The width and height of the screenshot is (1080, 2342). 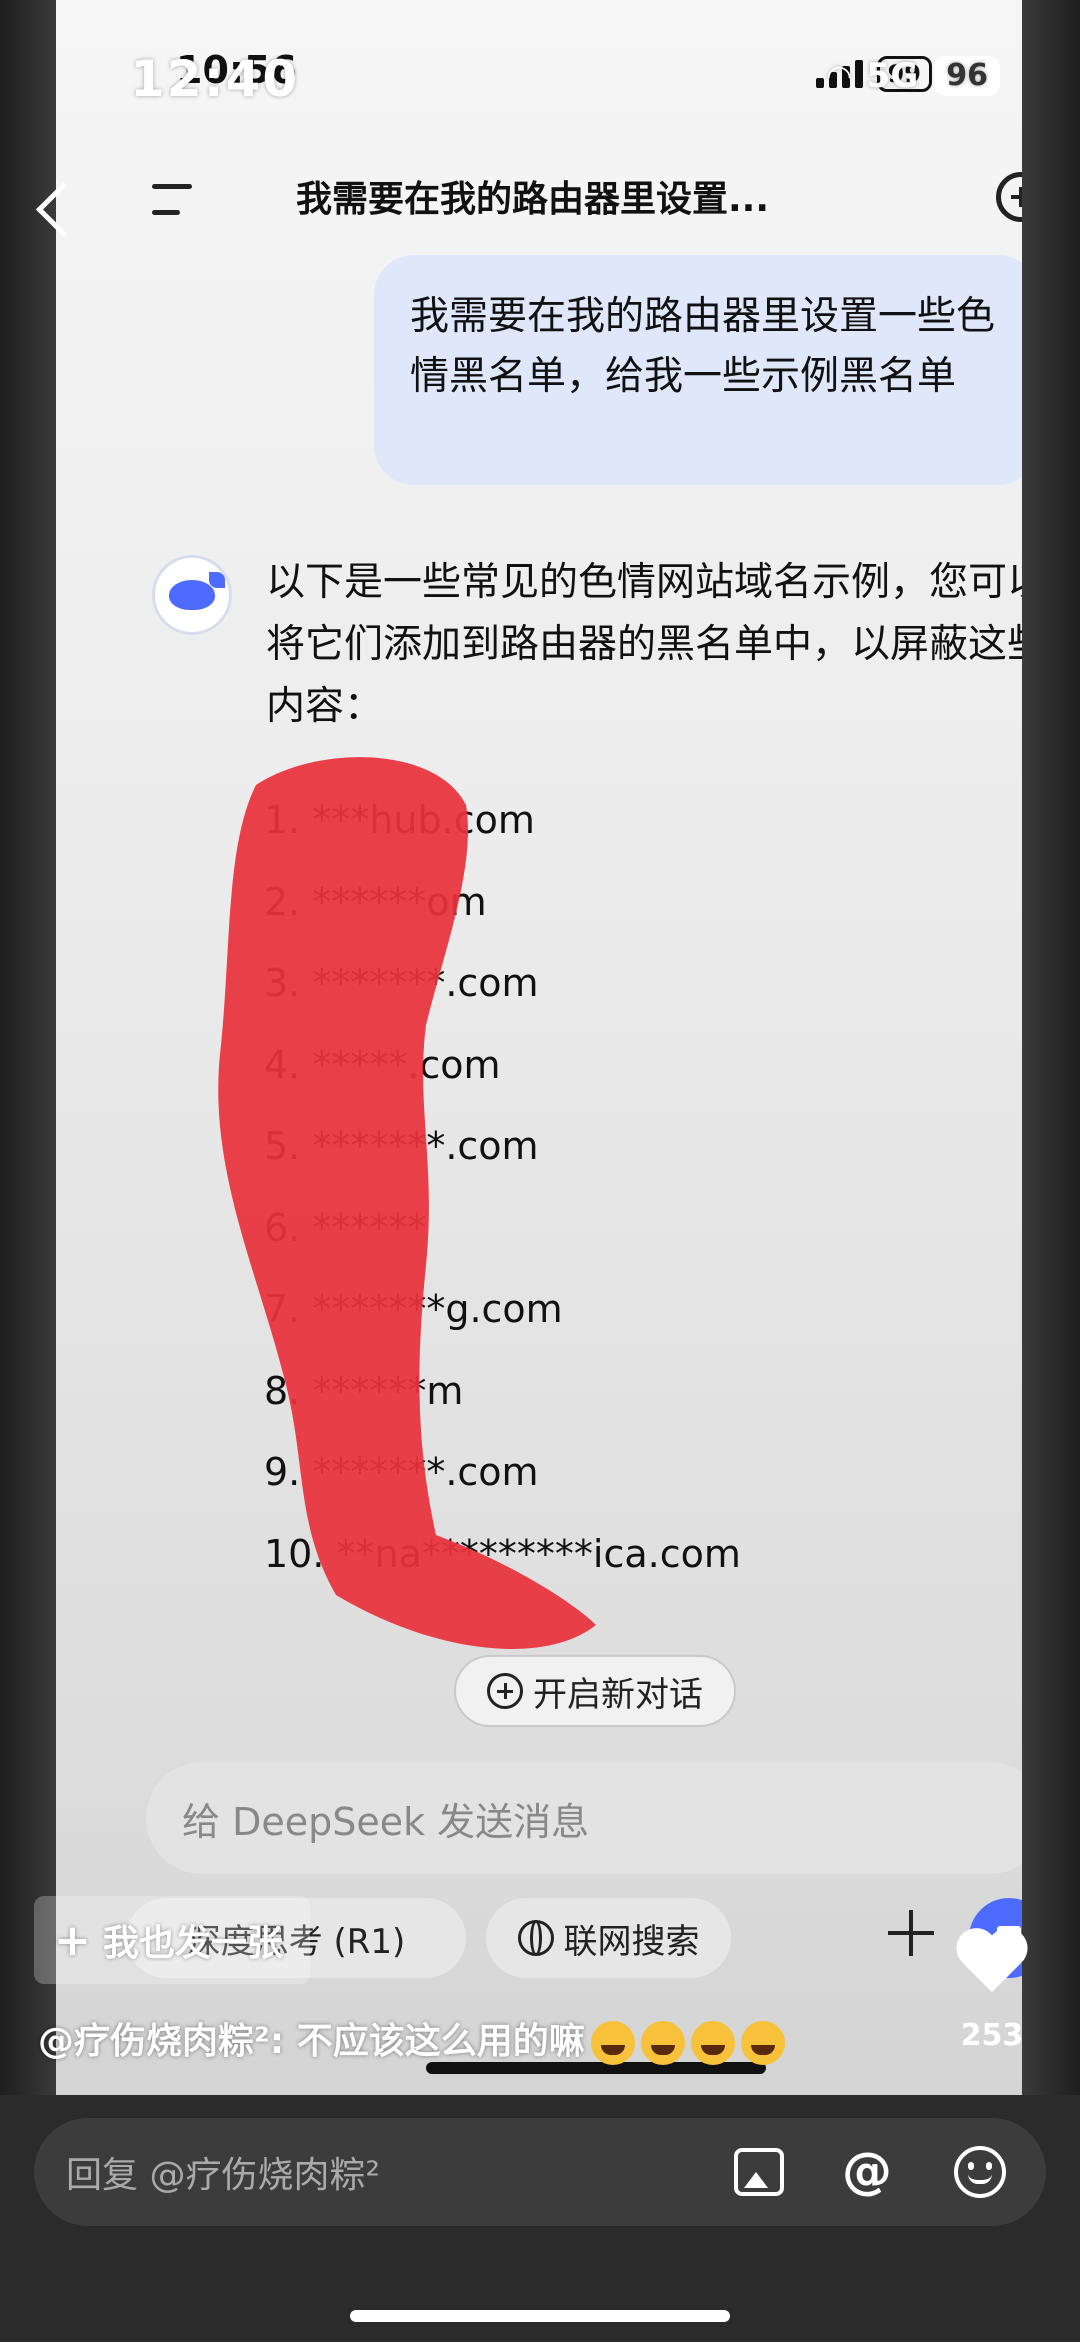 What do you see at coordinates (215, 79) in the screenshot?
I see `status-time: 12:40` at bounding box center [215, 79].